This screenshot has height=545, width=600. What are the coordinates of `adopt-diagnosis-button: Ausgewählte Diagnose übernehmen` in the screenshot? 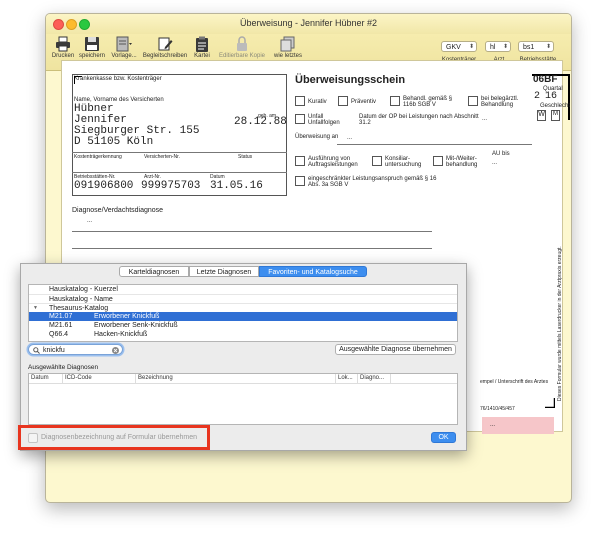 It's located at (395, 349).